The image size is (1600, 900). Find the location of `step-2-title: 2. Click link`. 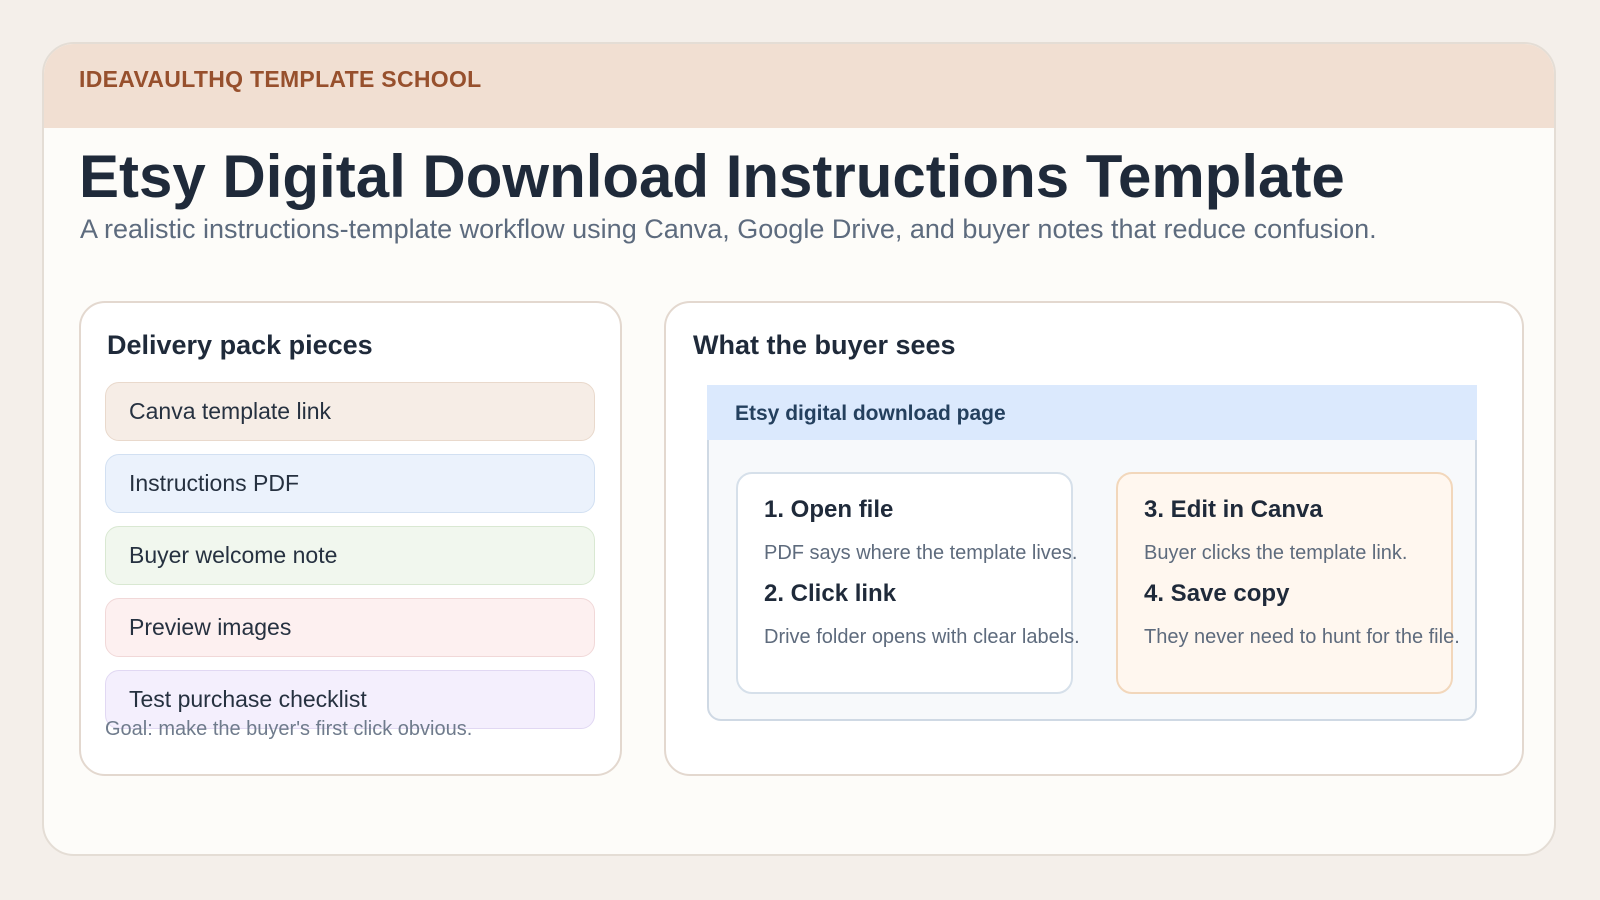

step-2-title: 2. Click link is located at coordinates (830, 593).